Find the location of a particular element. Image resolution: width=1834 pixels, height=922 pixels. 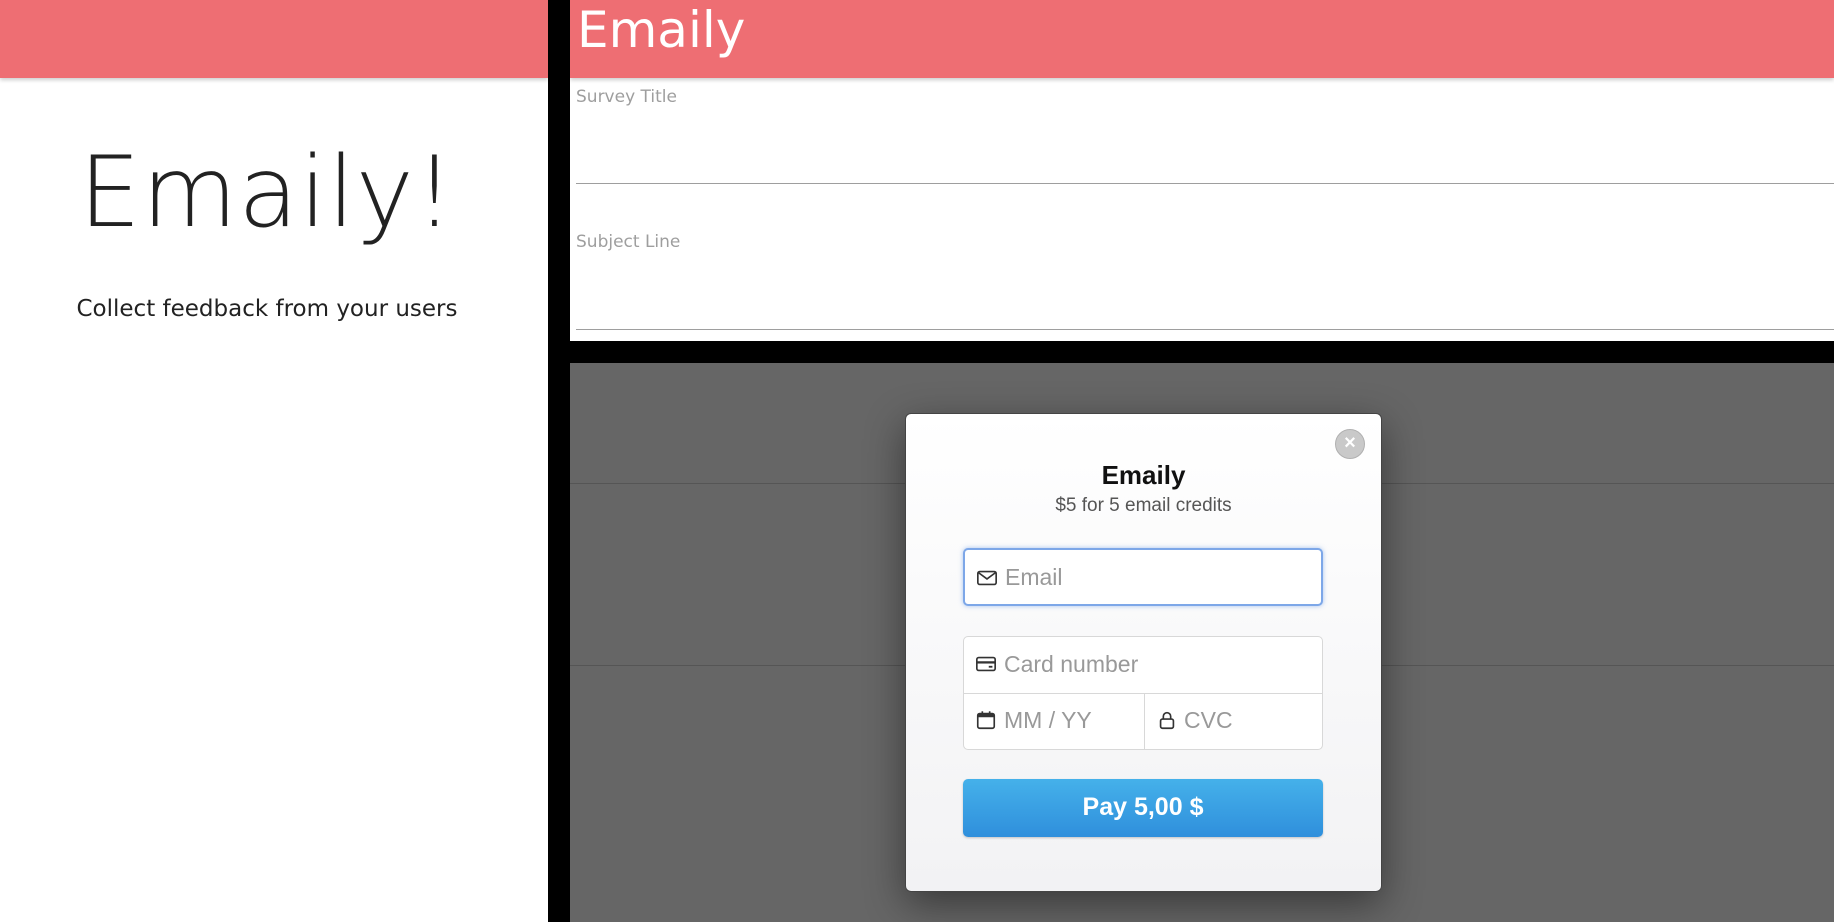

left-navbar is located at coordinates (274, 39).